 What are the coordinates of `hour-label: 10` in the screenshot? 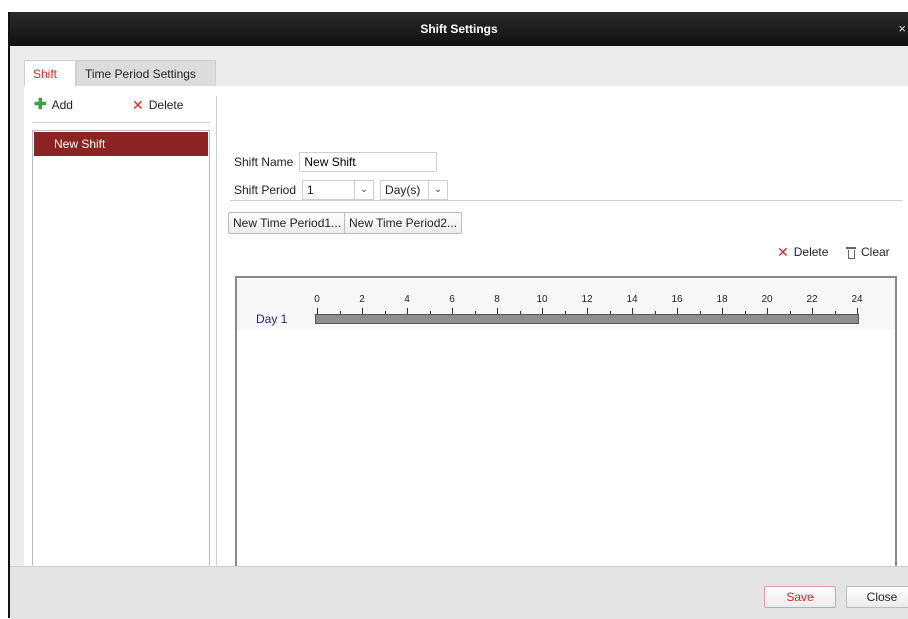 It's located at (542, 299).